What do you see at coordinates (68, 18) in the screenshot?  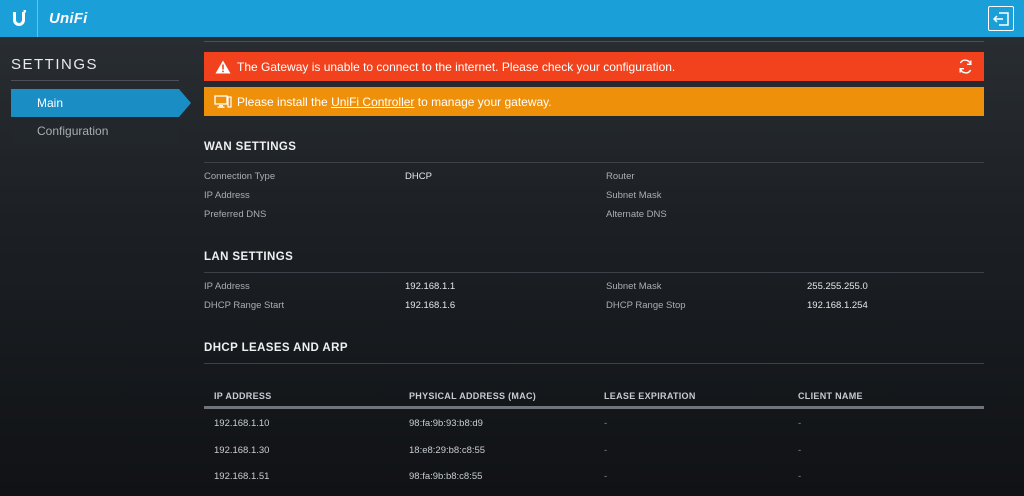 I see `unifi-logo: UniFi` at bounding box center [68, 18].